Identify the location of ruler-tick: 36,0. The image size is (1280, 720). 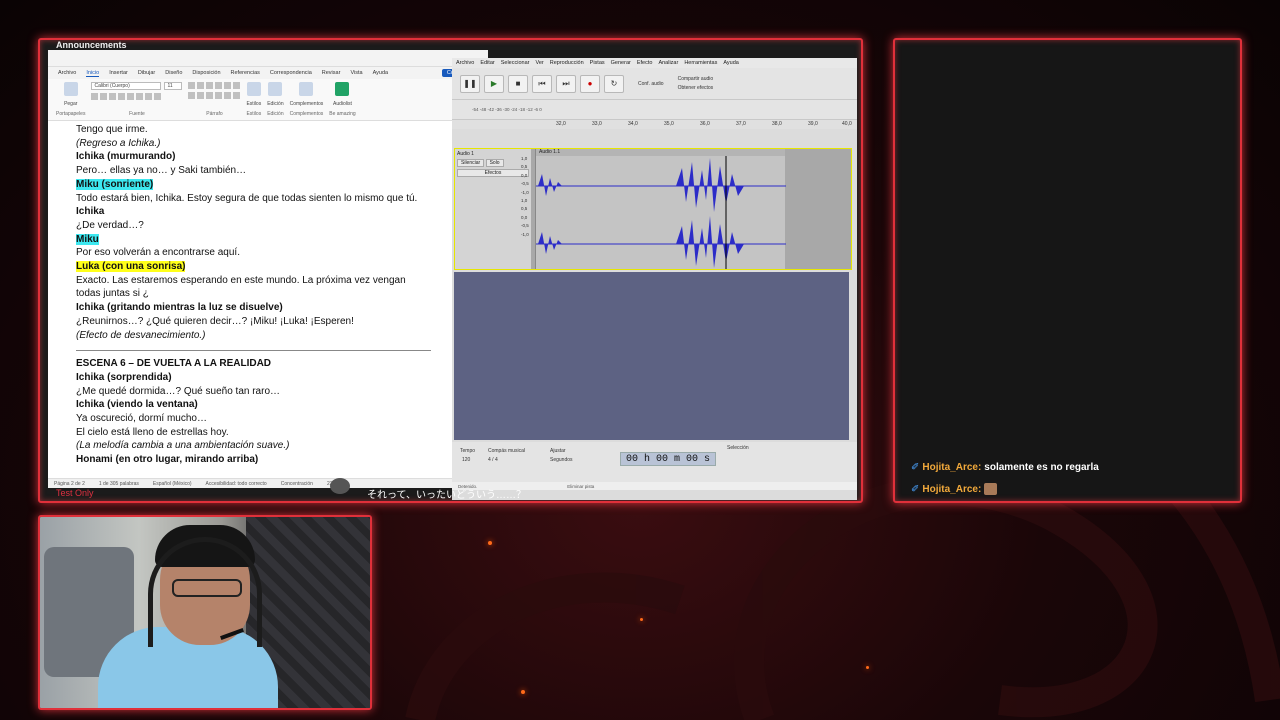
(705, 124).